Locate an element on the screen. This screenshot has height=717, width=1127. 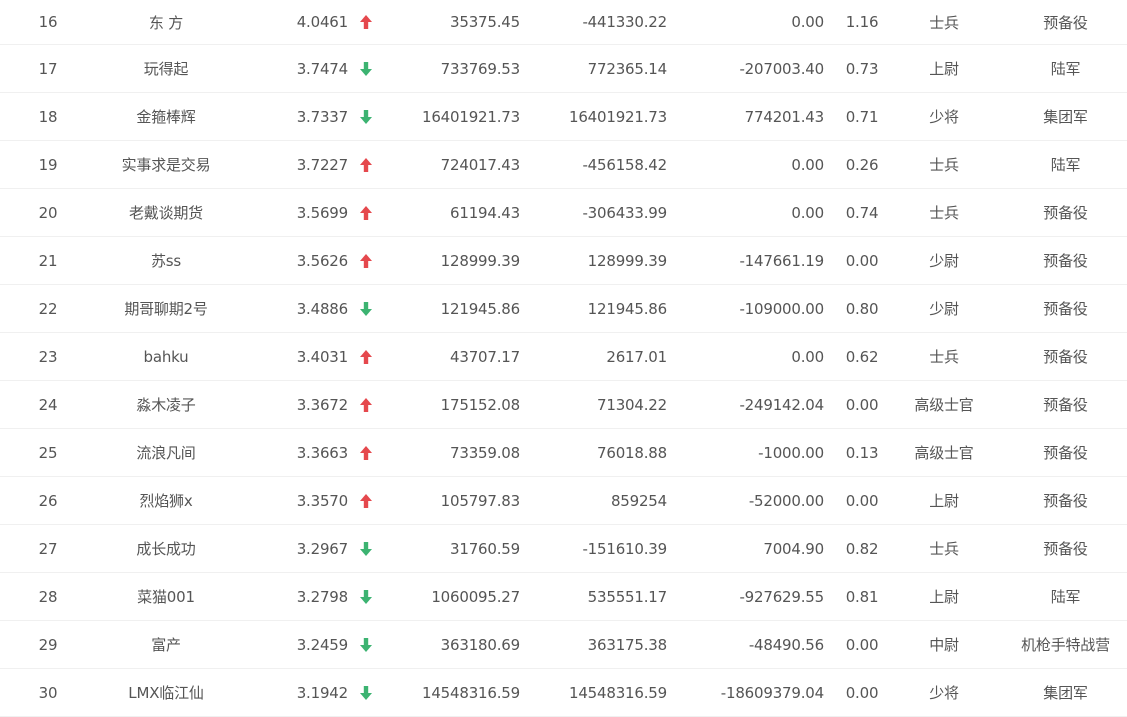
rank-cell: 21 is located at coordinates (48, 260).